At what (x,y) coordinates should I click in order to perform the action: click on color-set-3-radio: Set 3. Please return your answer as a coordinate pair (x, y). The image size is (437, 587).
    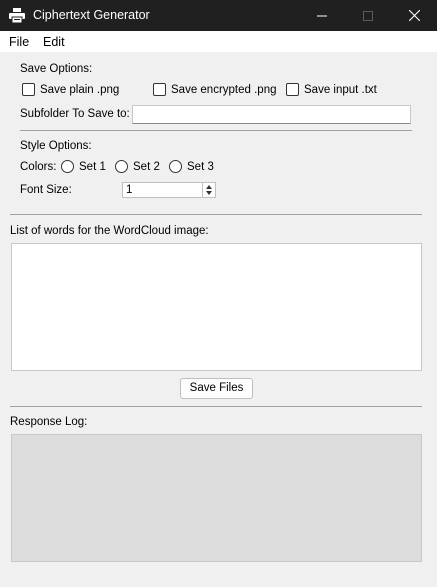
    Looking at the image, I should click on (191, 166).